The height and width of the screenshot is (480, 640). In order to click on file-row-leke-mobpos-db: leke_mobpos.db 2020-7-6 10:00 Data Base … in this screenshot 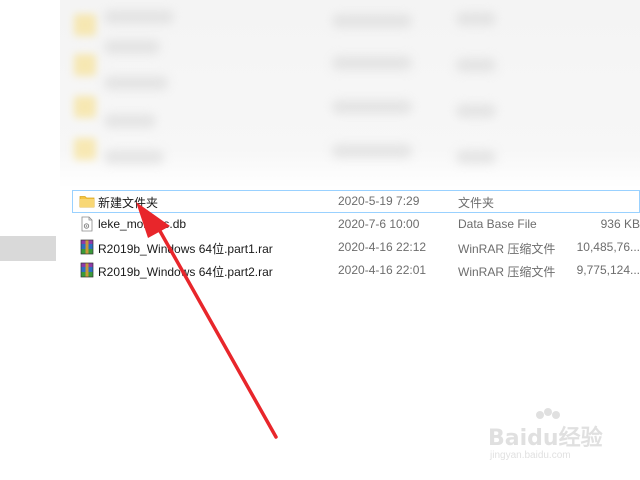, I will do `click(356, 224)`.